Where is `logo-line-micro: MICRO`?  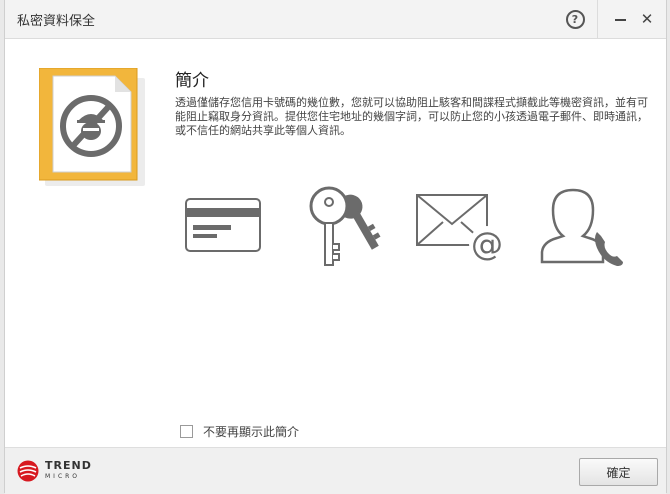
logo-line-micro: MICRO is located at coordinates (63, 476).